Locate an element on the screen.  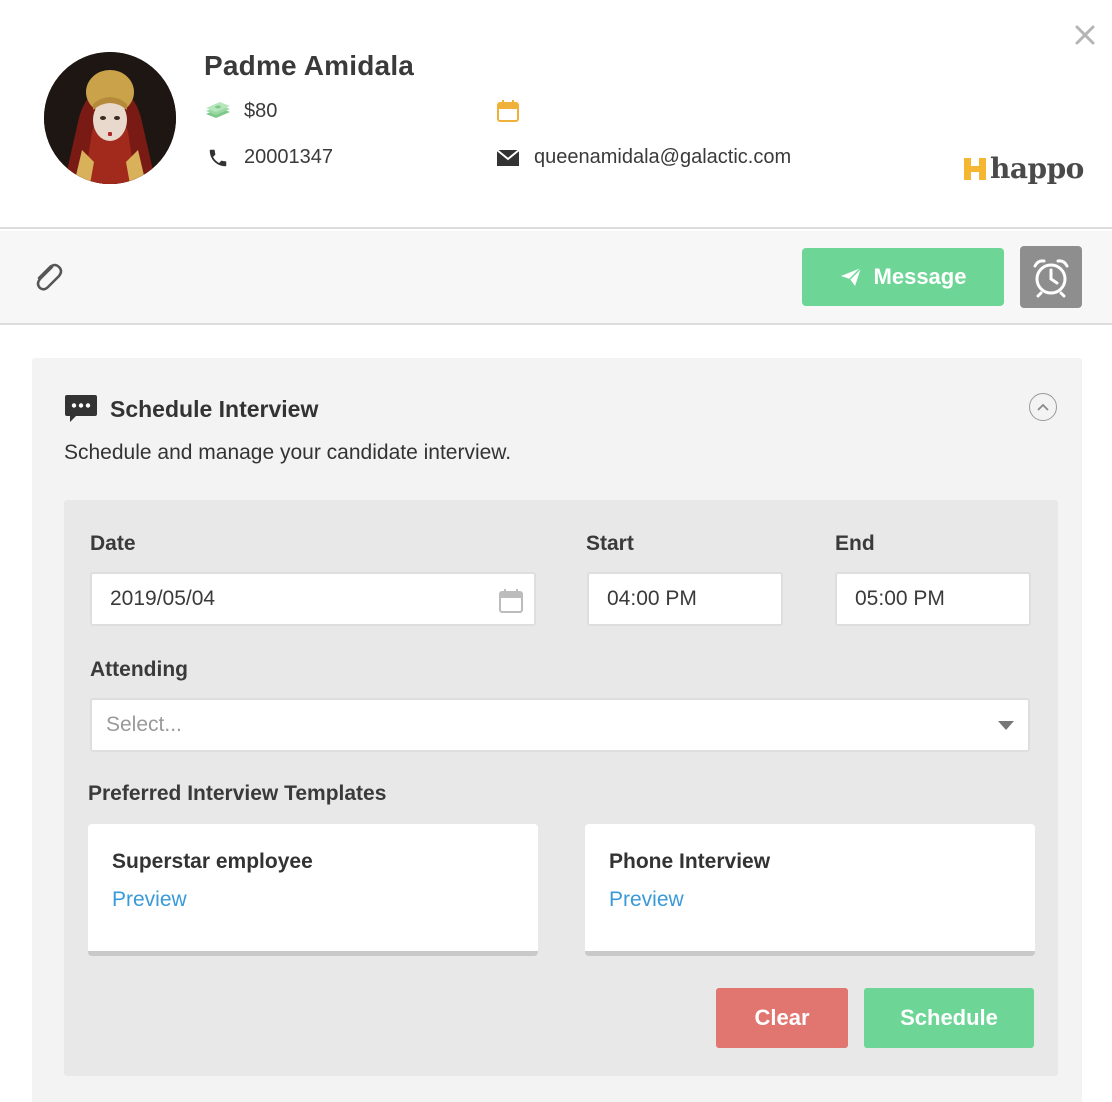
caret-down-icon is located at coordinates (1006, 725).